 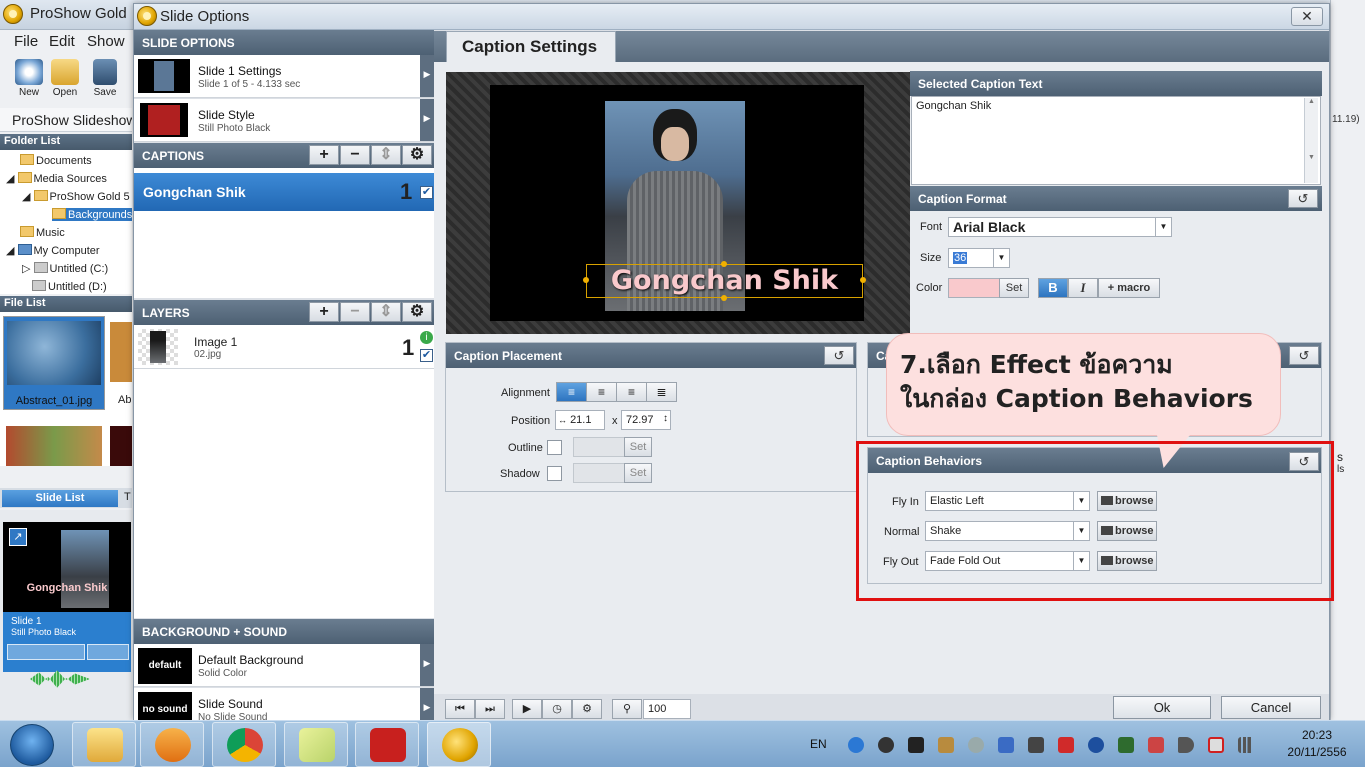 I want to click on caption-settings-gear-icon: ⚙, so click(x=417, y=155).